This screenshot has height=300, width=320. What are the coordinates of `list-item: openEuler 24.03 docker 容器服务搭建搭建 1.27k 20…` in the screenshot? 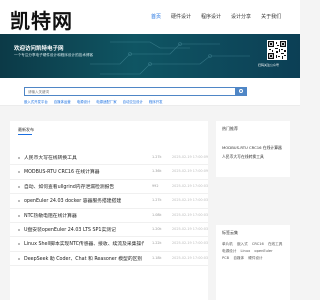 It's located at (109, 201).